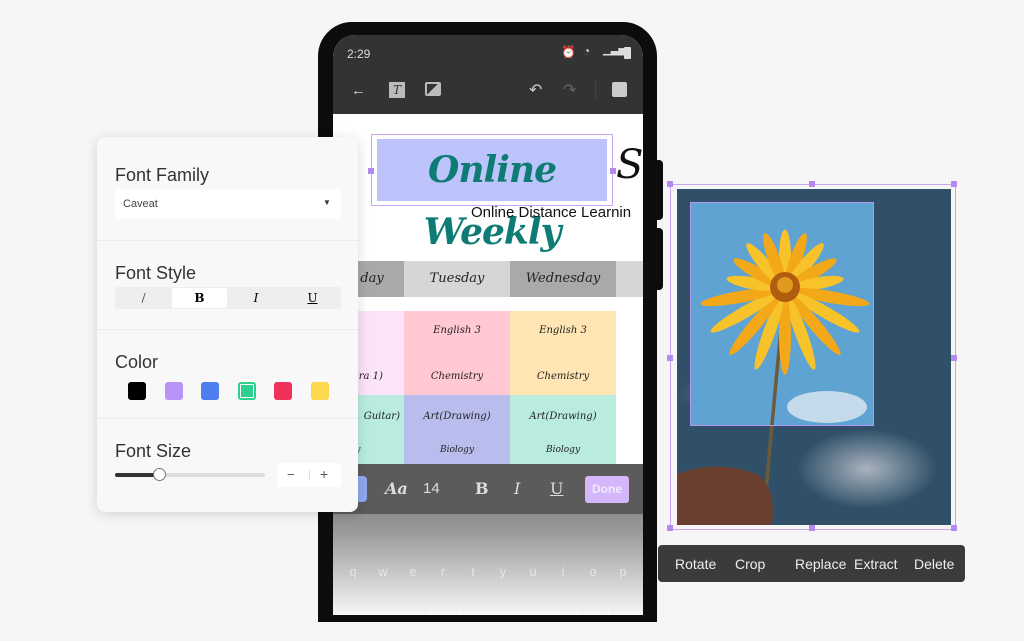 The height and width of the screenshot is (641, 1024). What do you see at coordinates (488, 92) in the screenshot?
I see `editor-toolbar: ← T ↶ ↷` at bounding box center [488, 92].